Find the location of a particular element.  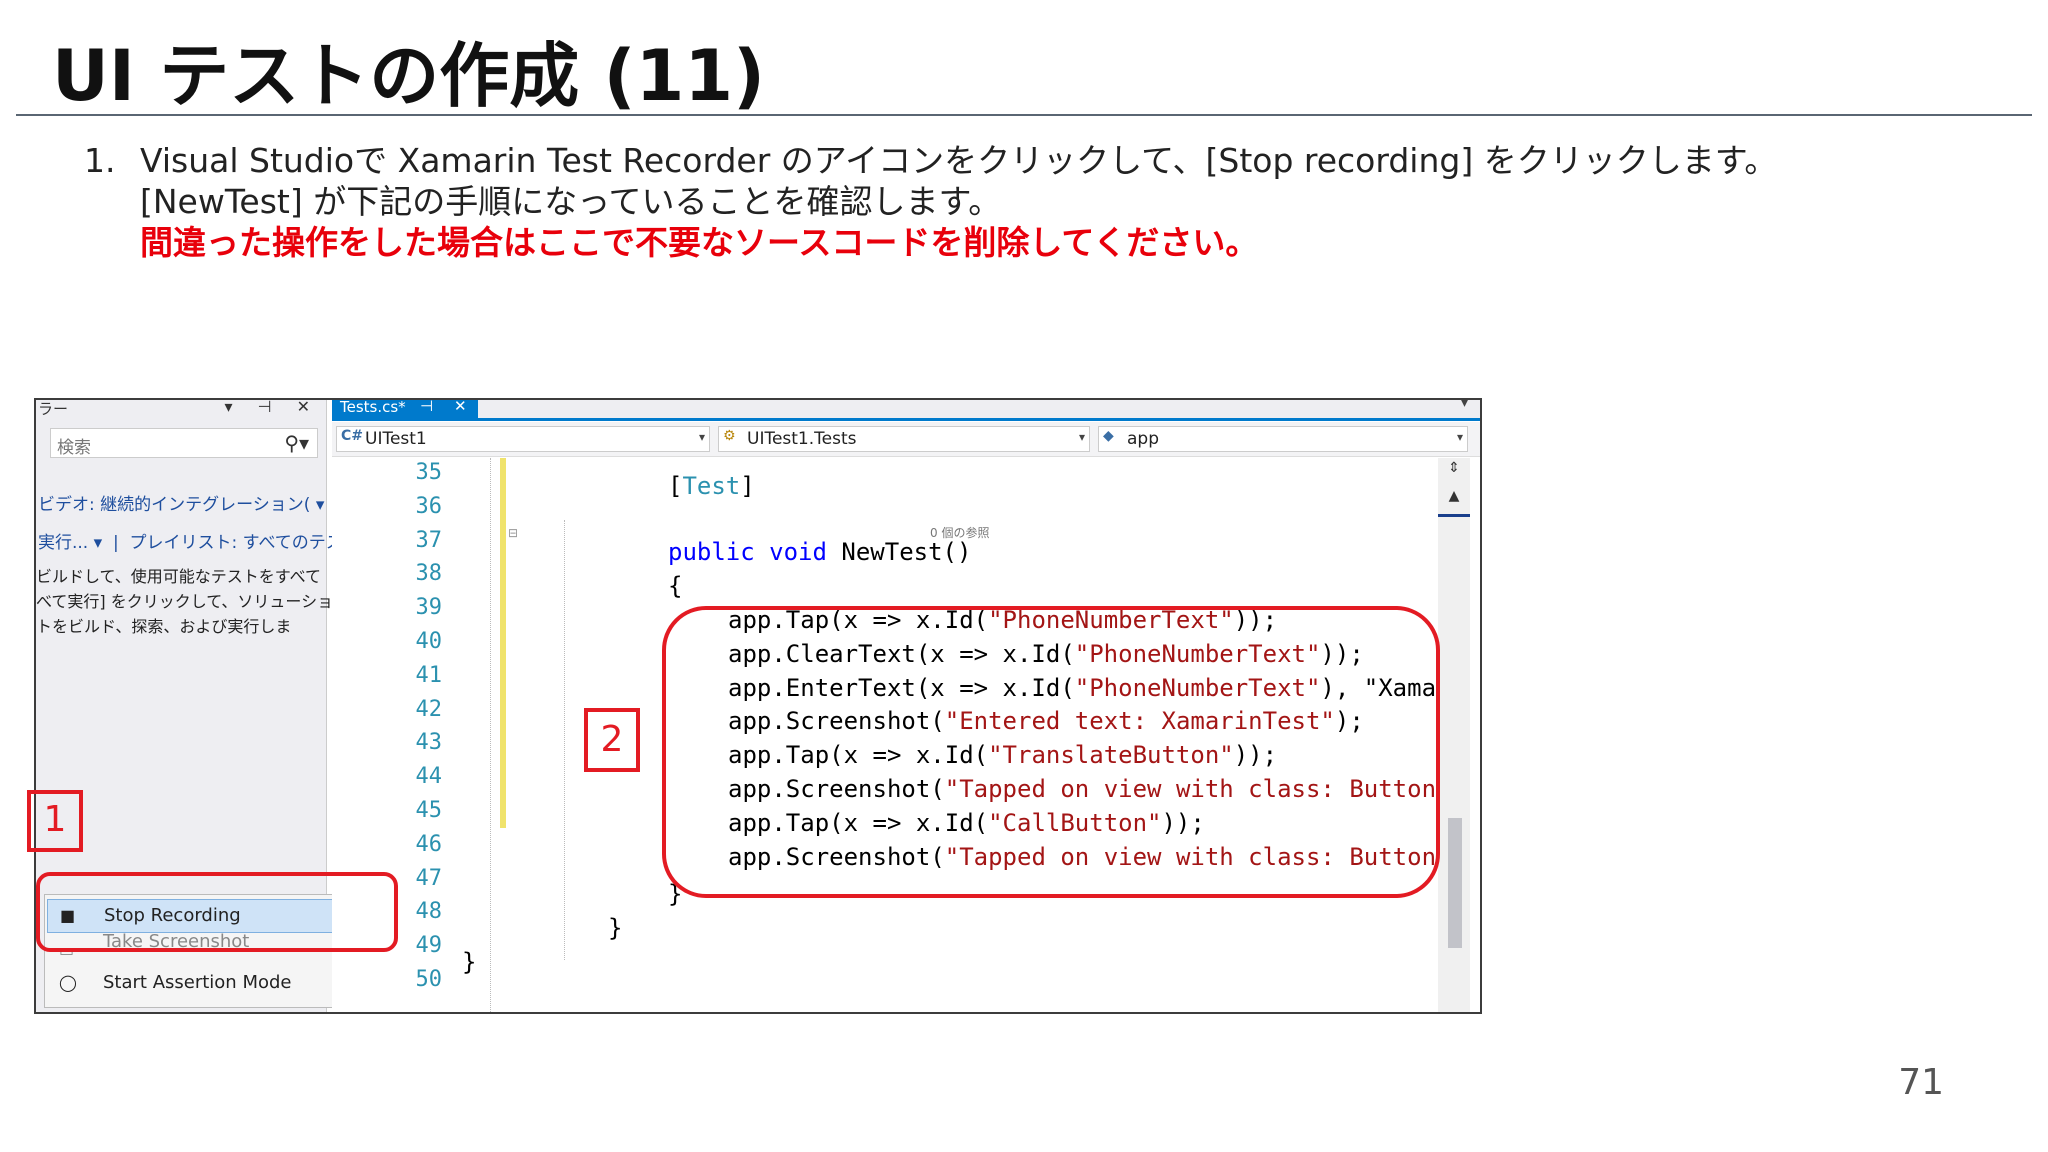

stop-recording-highlight is located at coordinates (217, 912).